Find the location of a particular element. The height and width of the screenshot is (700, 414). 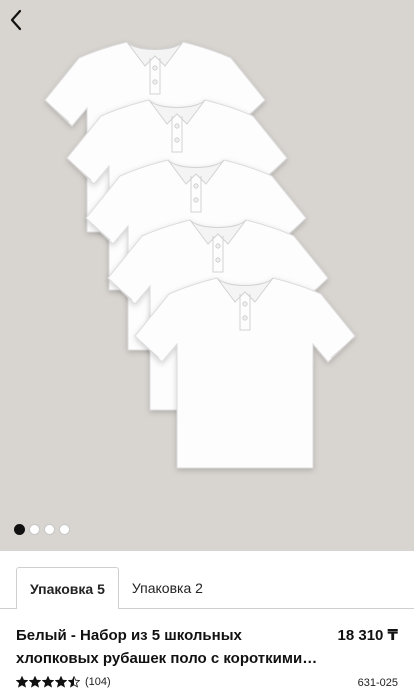

chevron-left-icon is located at coordinates (16, 20).